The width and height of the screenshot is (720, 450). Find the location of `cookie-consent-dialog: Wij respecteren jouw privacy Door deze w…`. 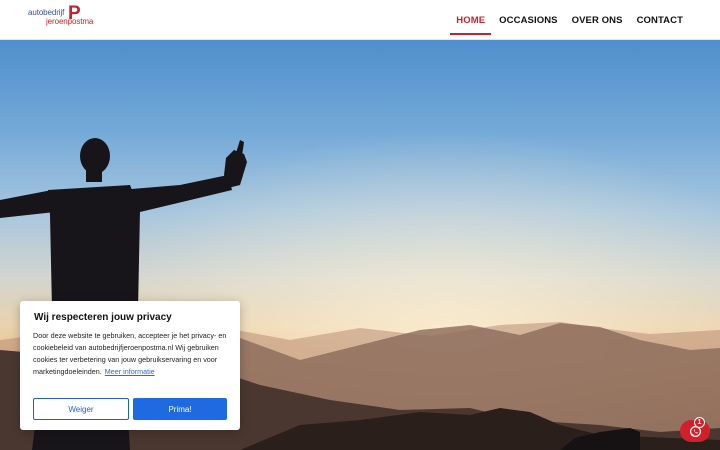

cookie-consent-dialog: Wij respecteren jouw privacy Door deze w… is located at coordinates (130, 365).